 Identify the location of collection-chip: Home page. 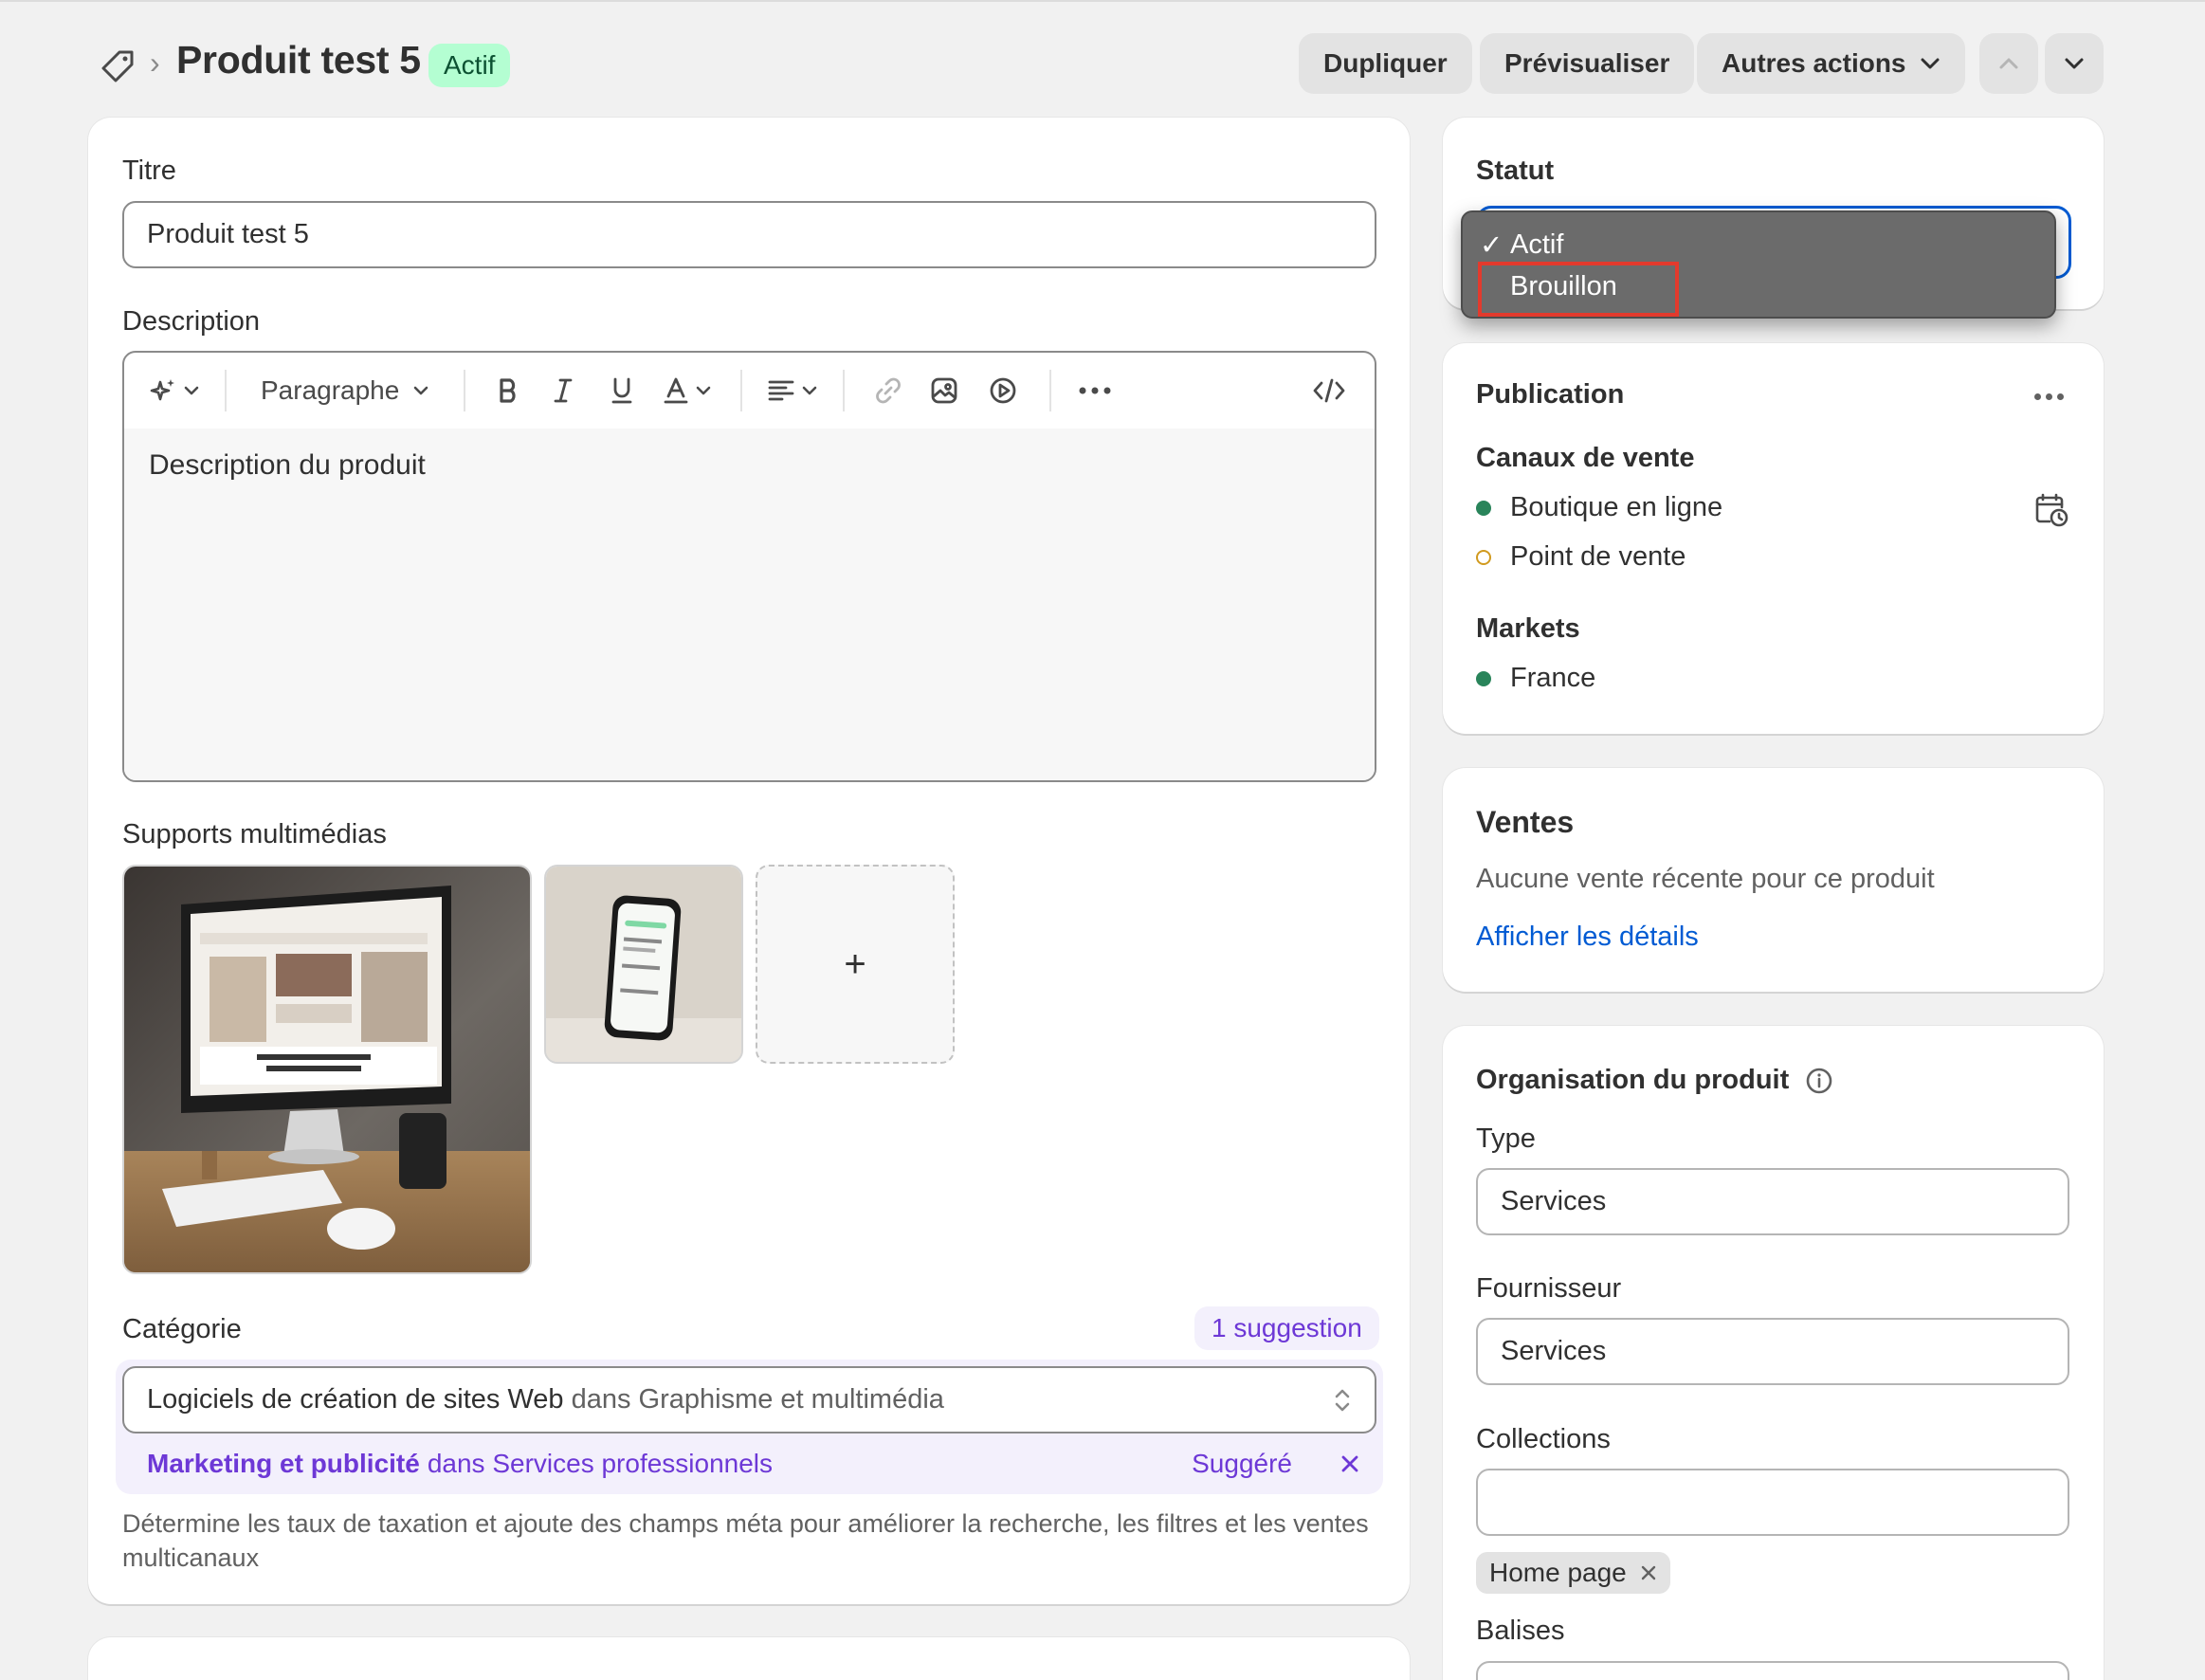
(1573, 1573).